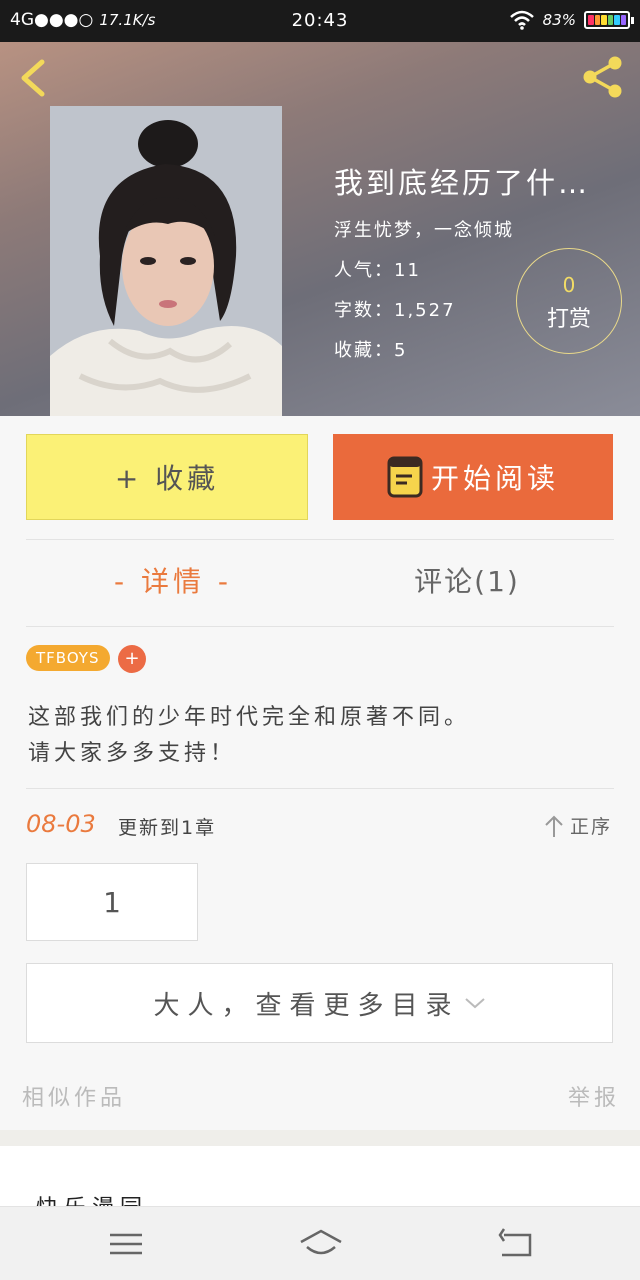  I want to click on status-right: 83%, so click(571, 20).